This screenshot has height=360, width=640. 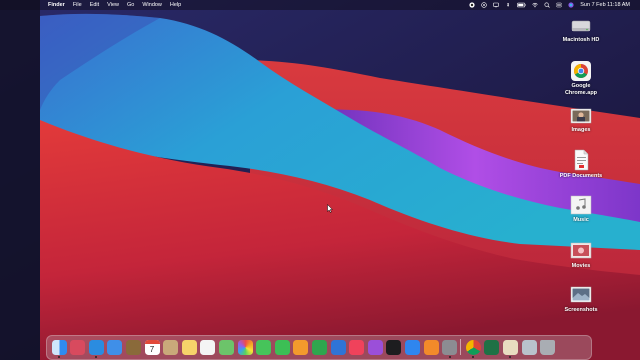 What do you see at coordinates (264, 347) in the screenshot?
I see `messages-icon` at bounding box center [264, 347].